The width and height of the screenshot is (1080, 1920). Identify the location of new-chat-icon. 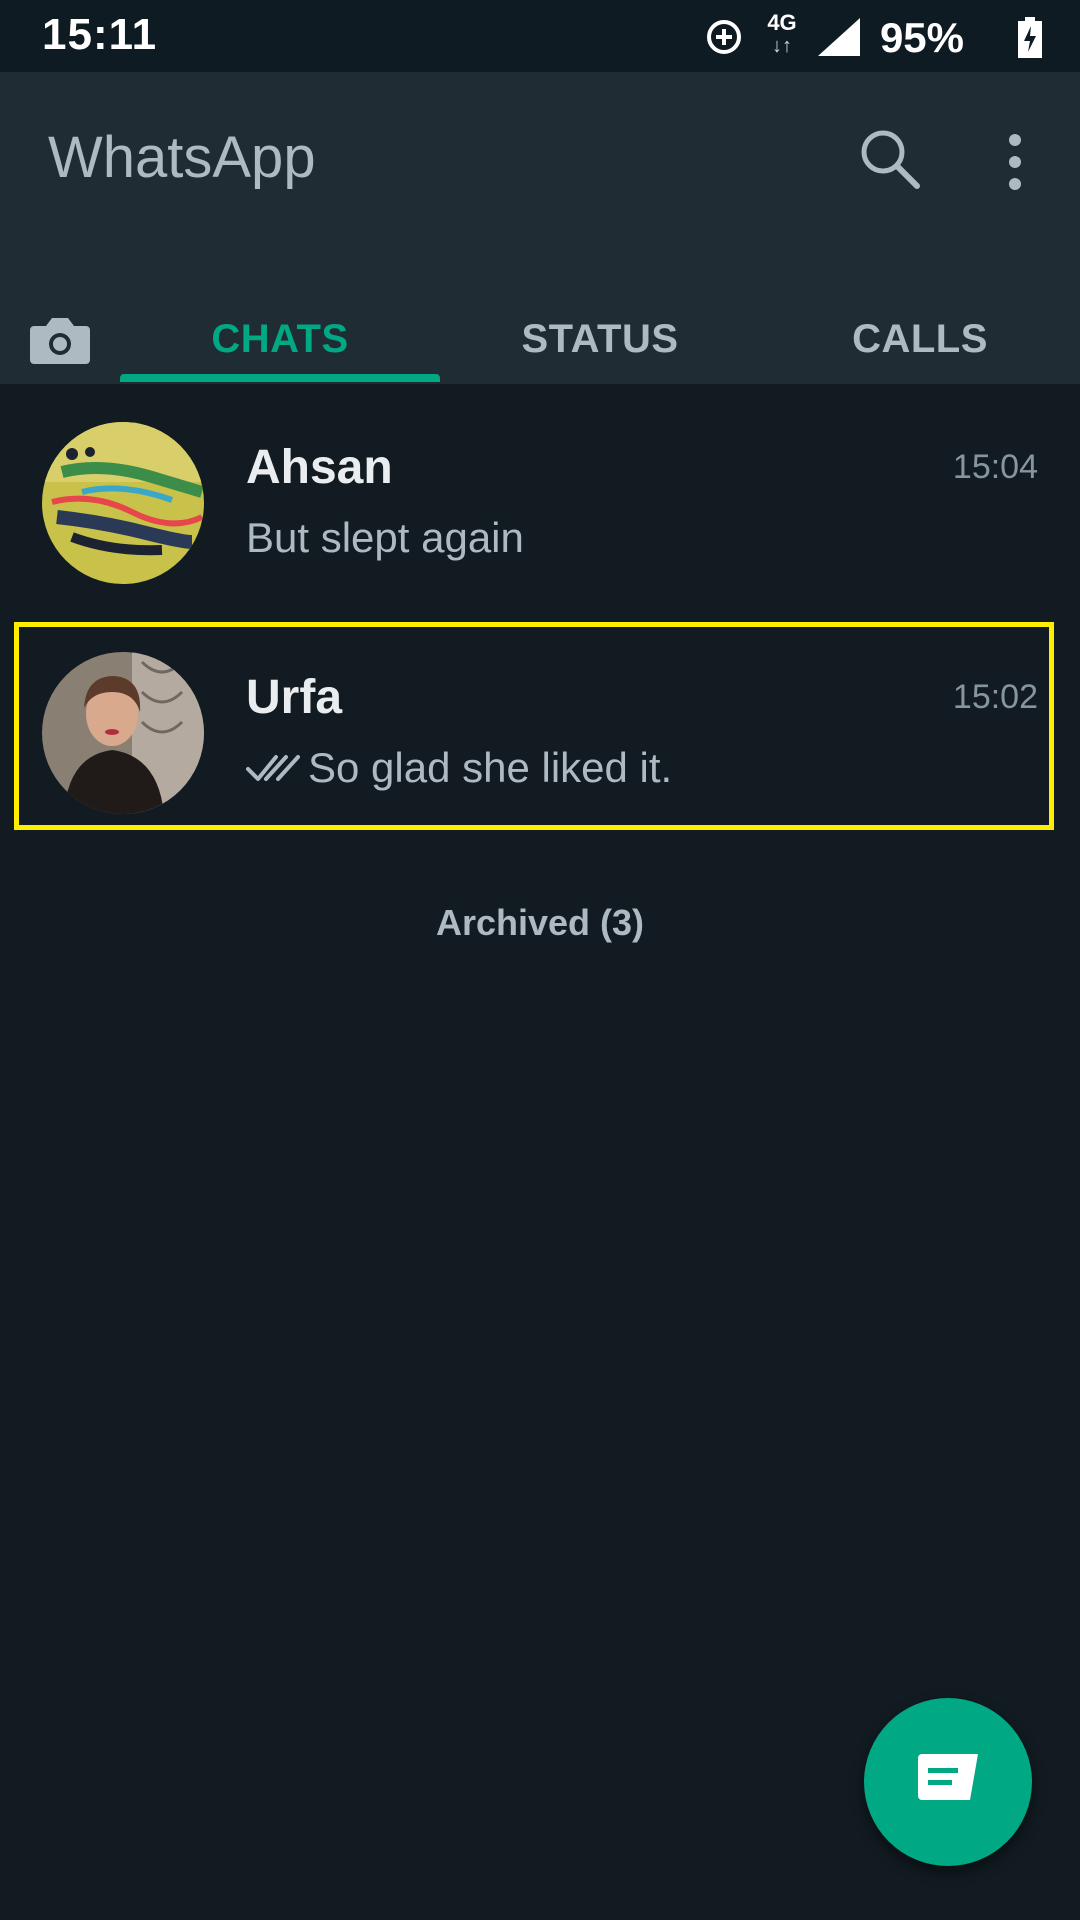
(948, 1777).